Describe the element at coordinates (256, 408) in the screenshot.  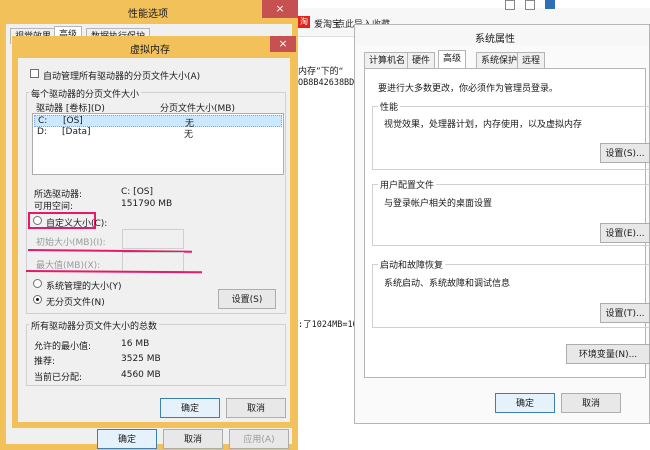
I see `vm-cancel-button: 取消` at that location.